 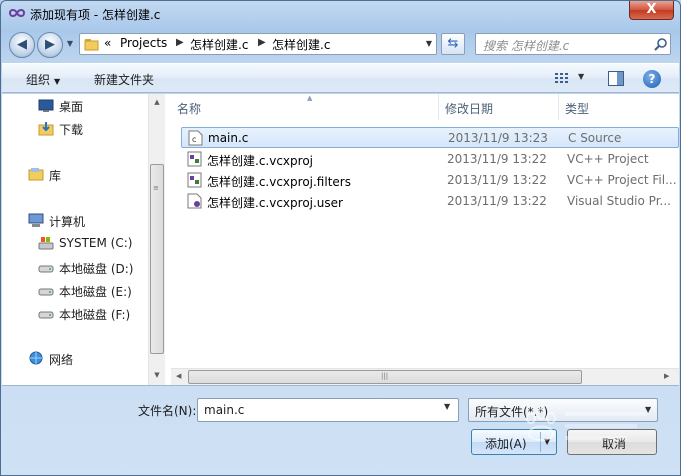 What do you see at coordinates (608, 159) in the screenshot?
I see `file-type: VC++ Project` at bounding box center [608, 159].